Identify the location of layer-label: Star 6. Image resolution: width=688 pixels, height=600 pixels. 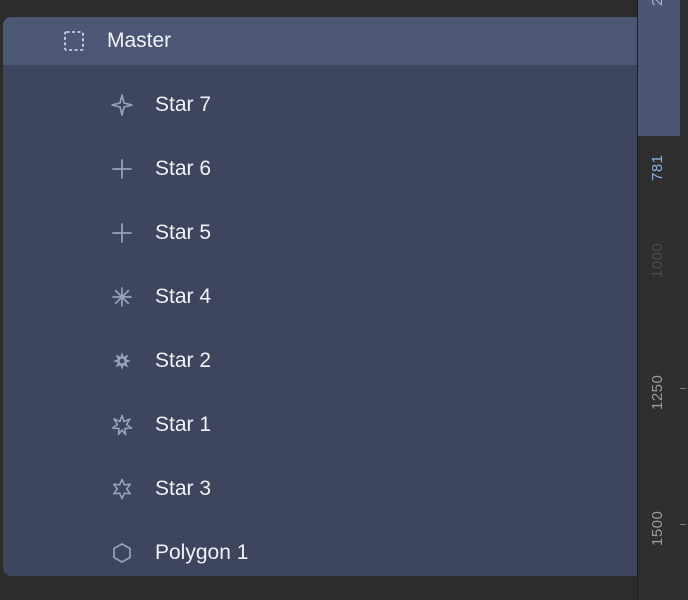
(183, 168).